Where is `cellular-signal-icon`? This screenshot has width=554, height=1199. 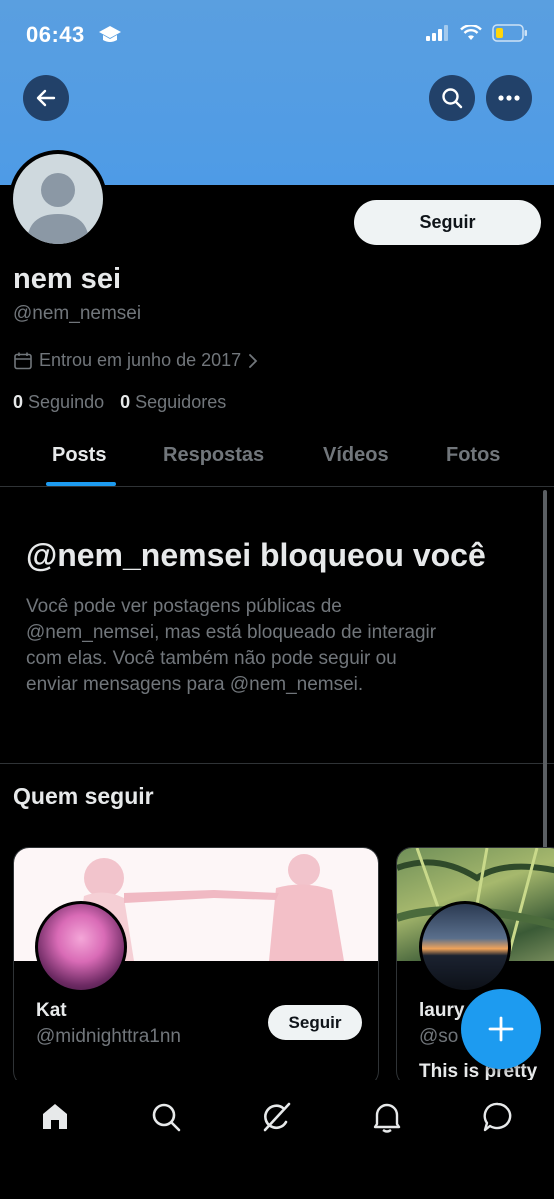 cellular-signal-icon is located at coordinates (438, 35).